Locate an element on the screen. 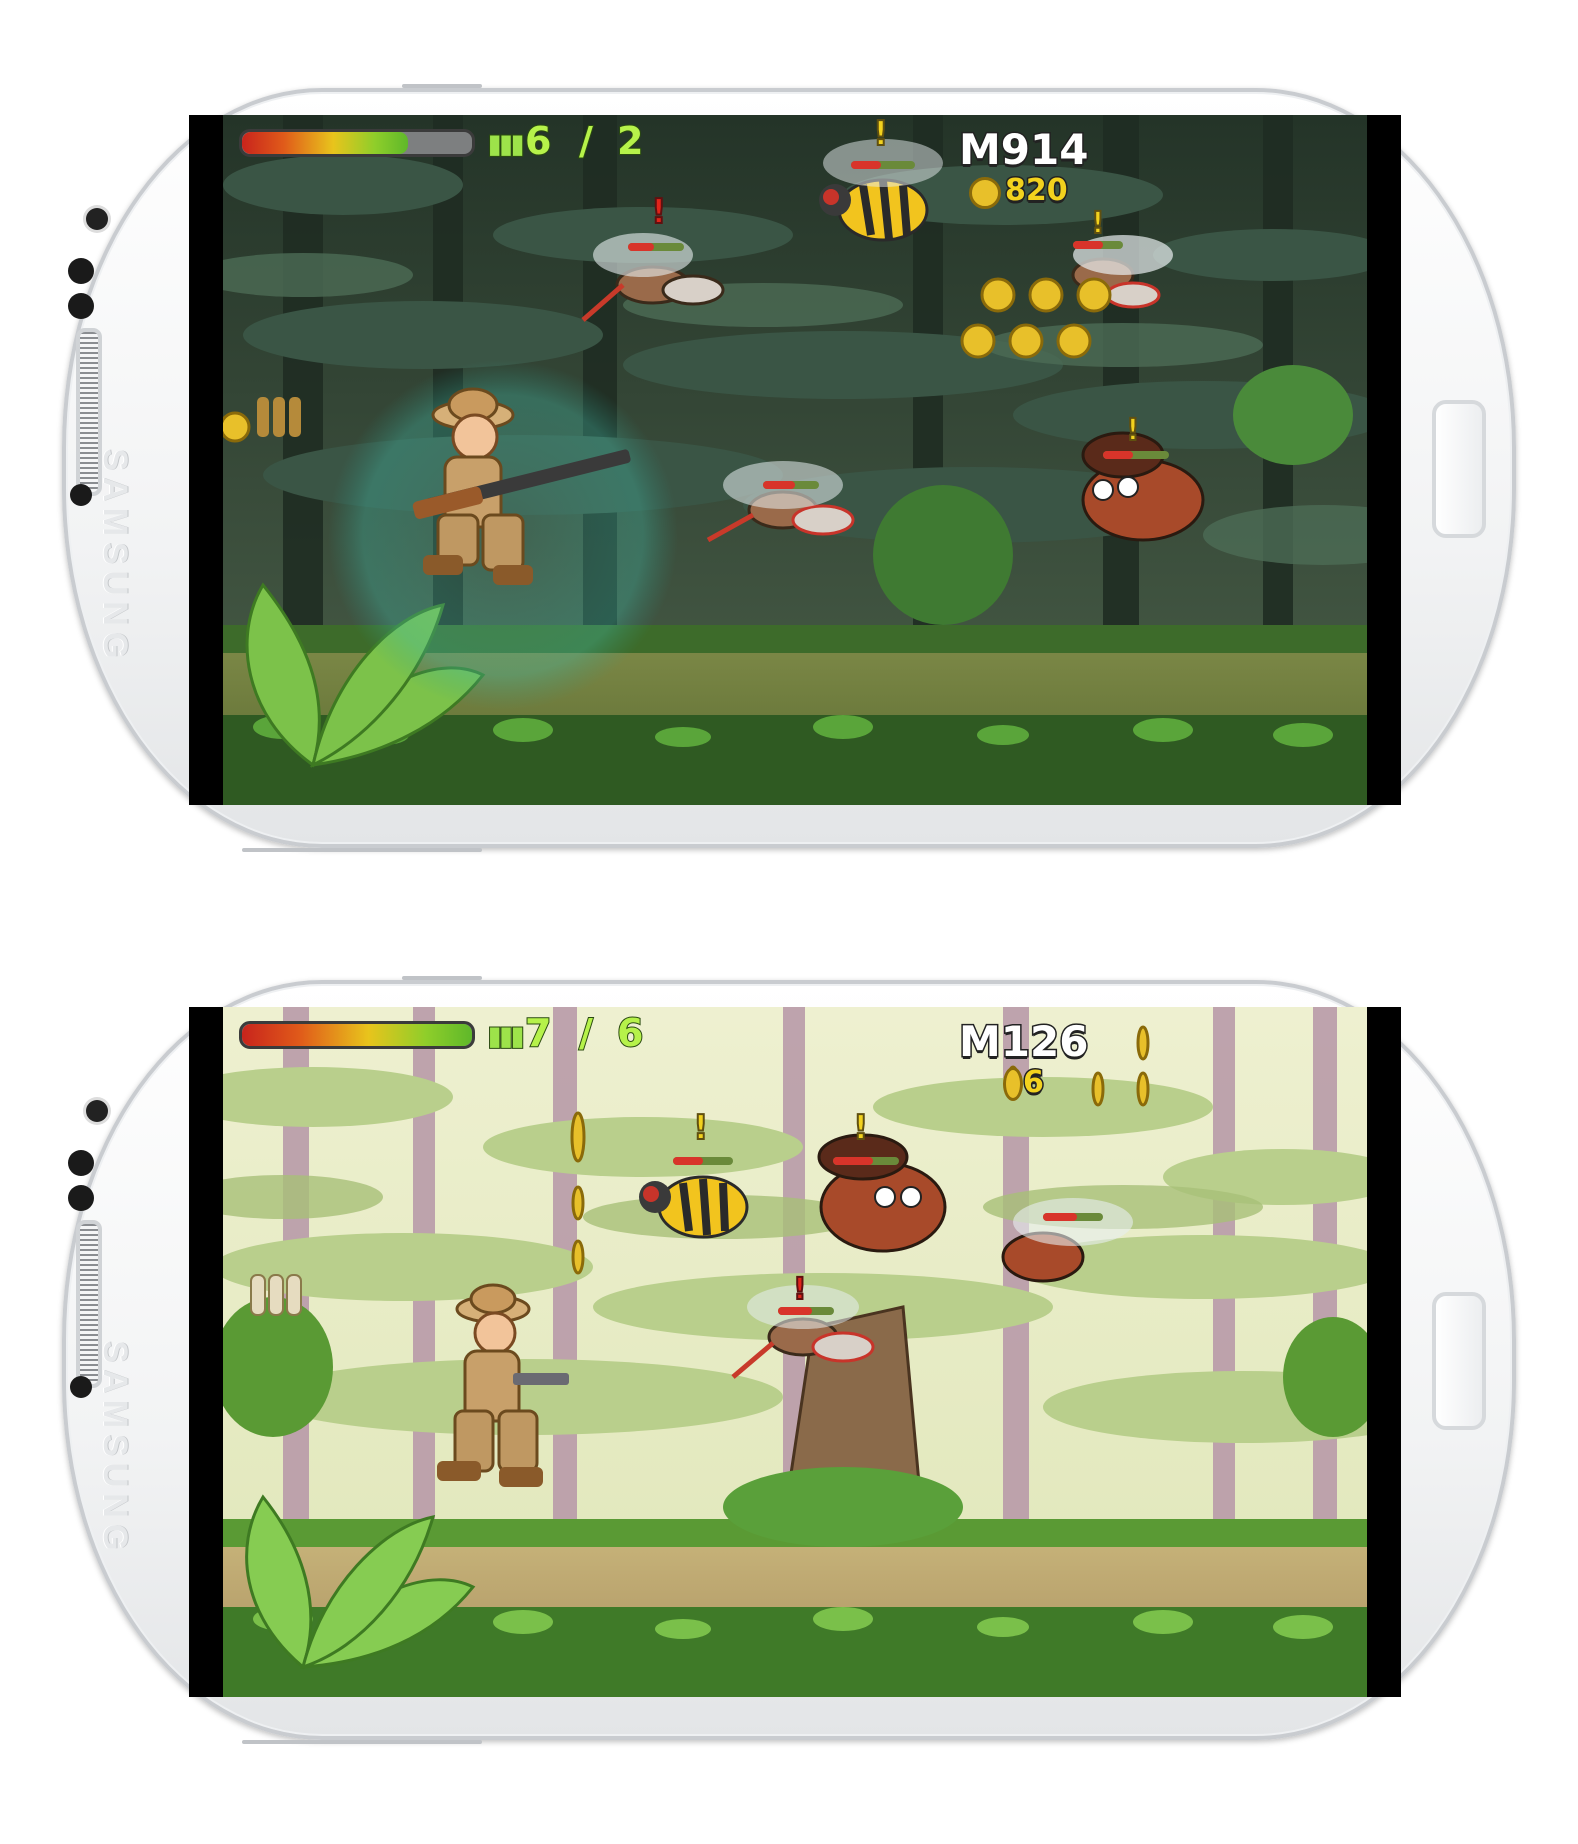 Image resolution: width=1578 pixels, height=1844 pixels. ammo-current: 6 is located at coordinates (538, 141).